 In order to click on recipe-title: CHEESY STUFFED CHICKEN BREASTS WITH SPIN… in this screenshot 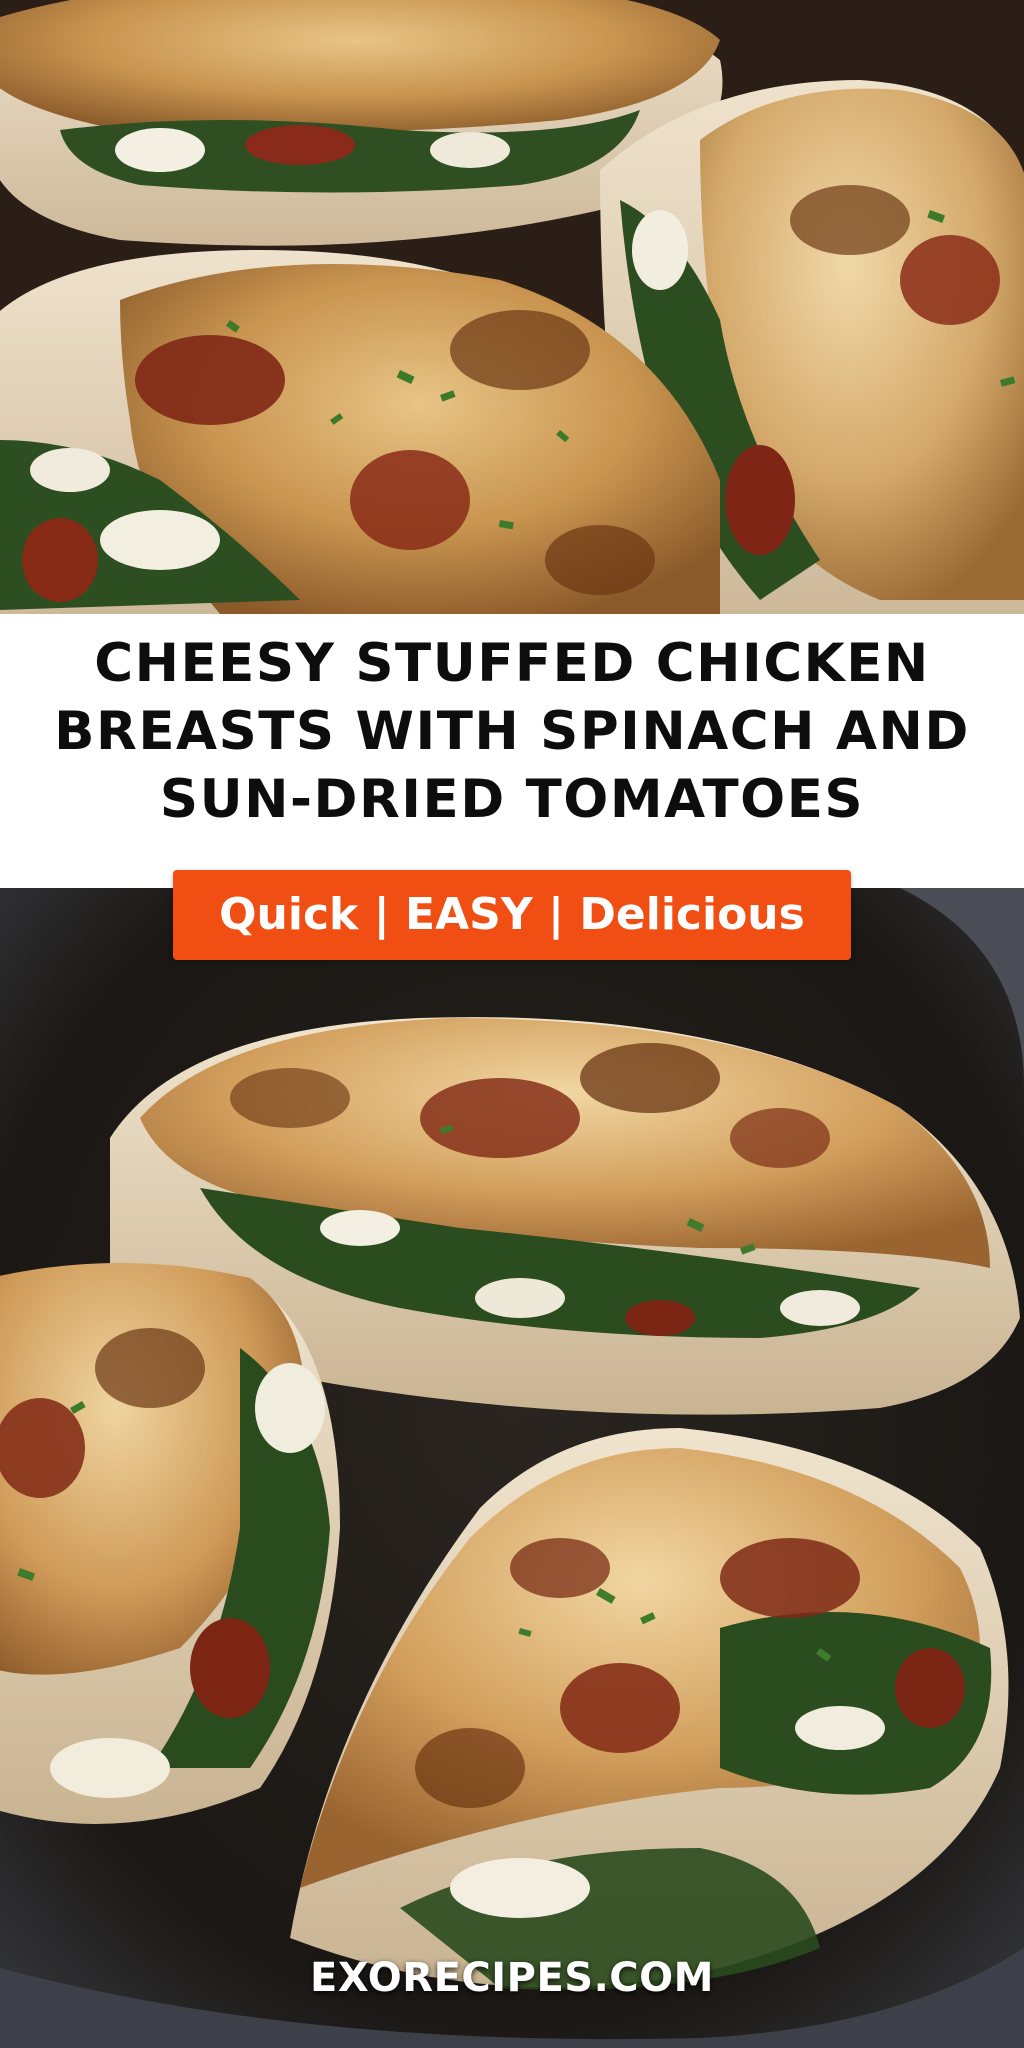, I will do `click(512, 731)`.